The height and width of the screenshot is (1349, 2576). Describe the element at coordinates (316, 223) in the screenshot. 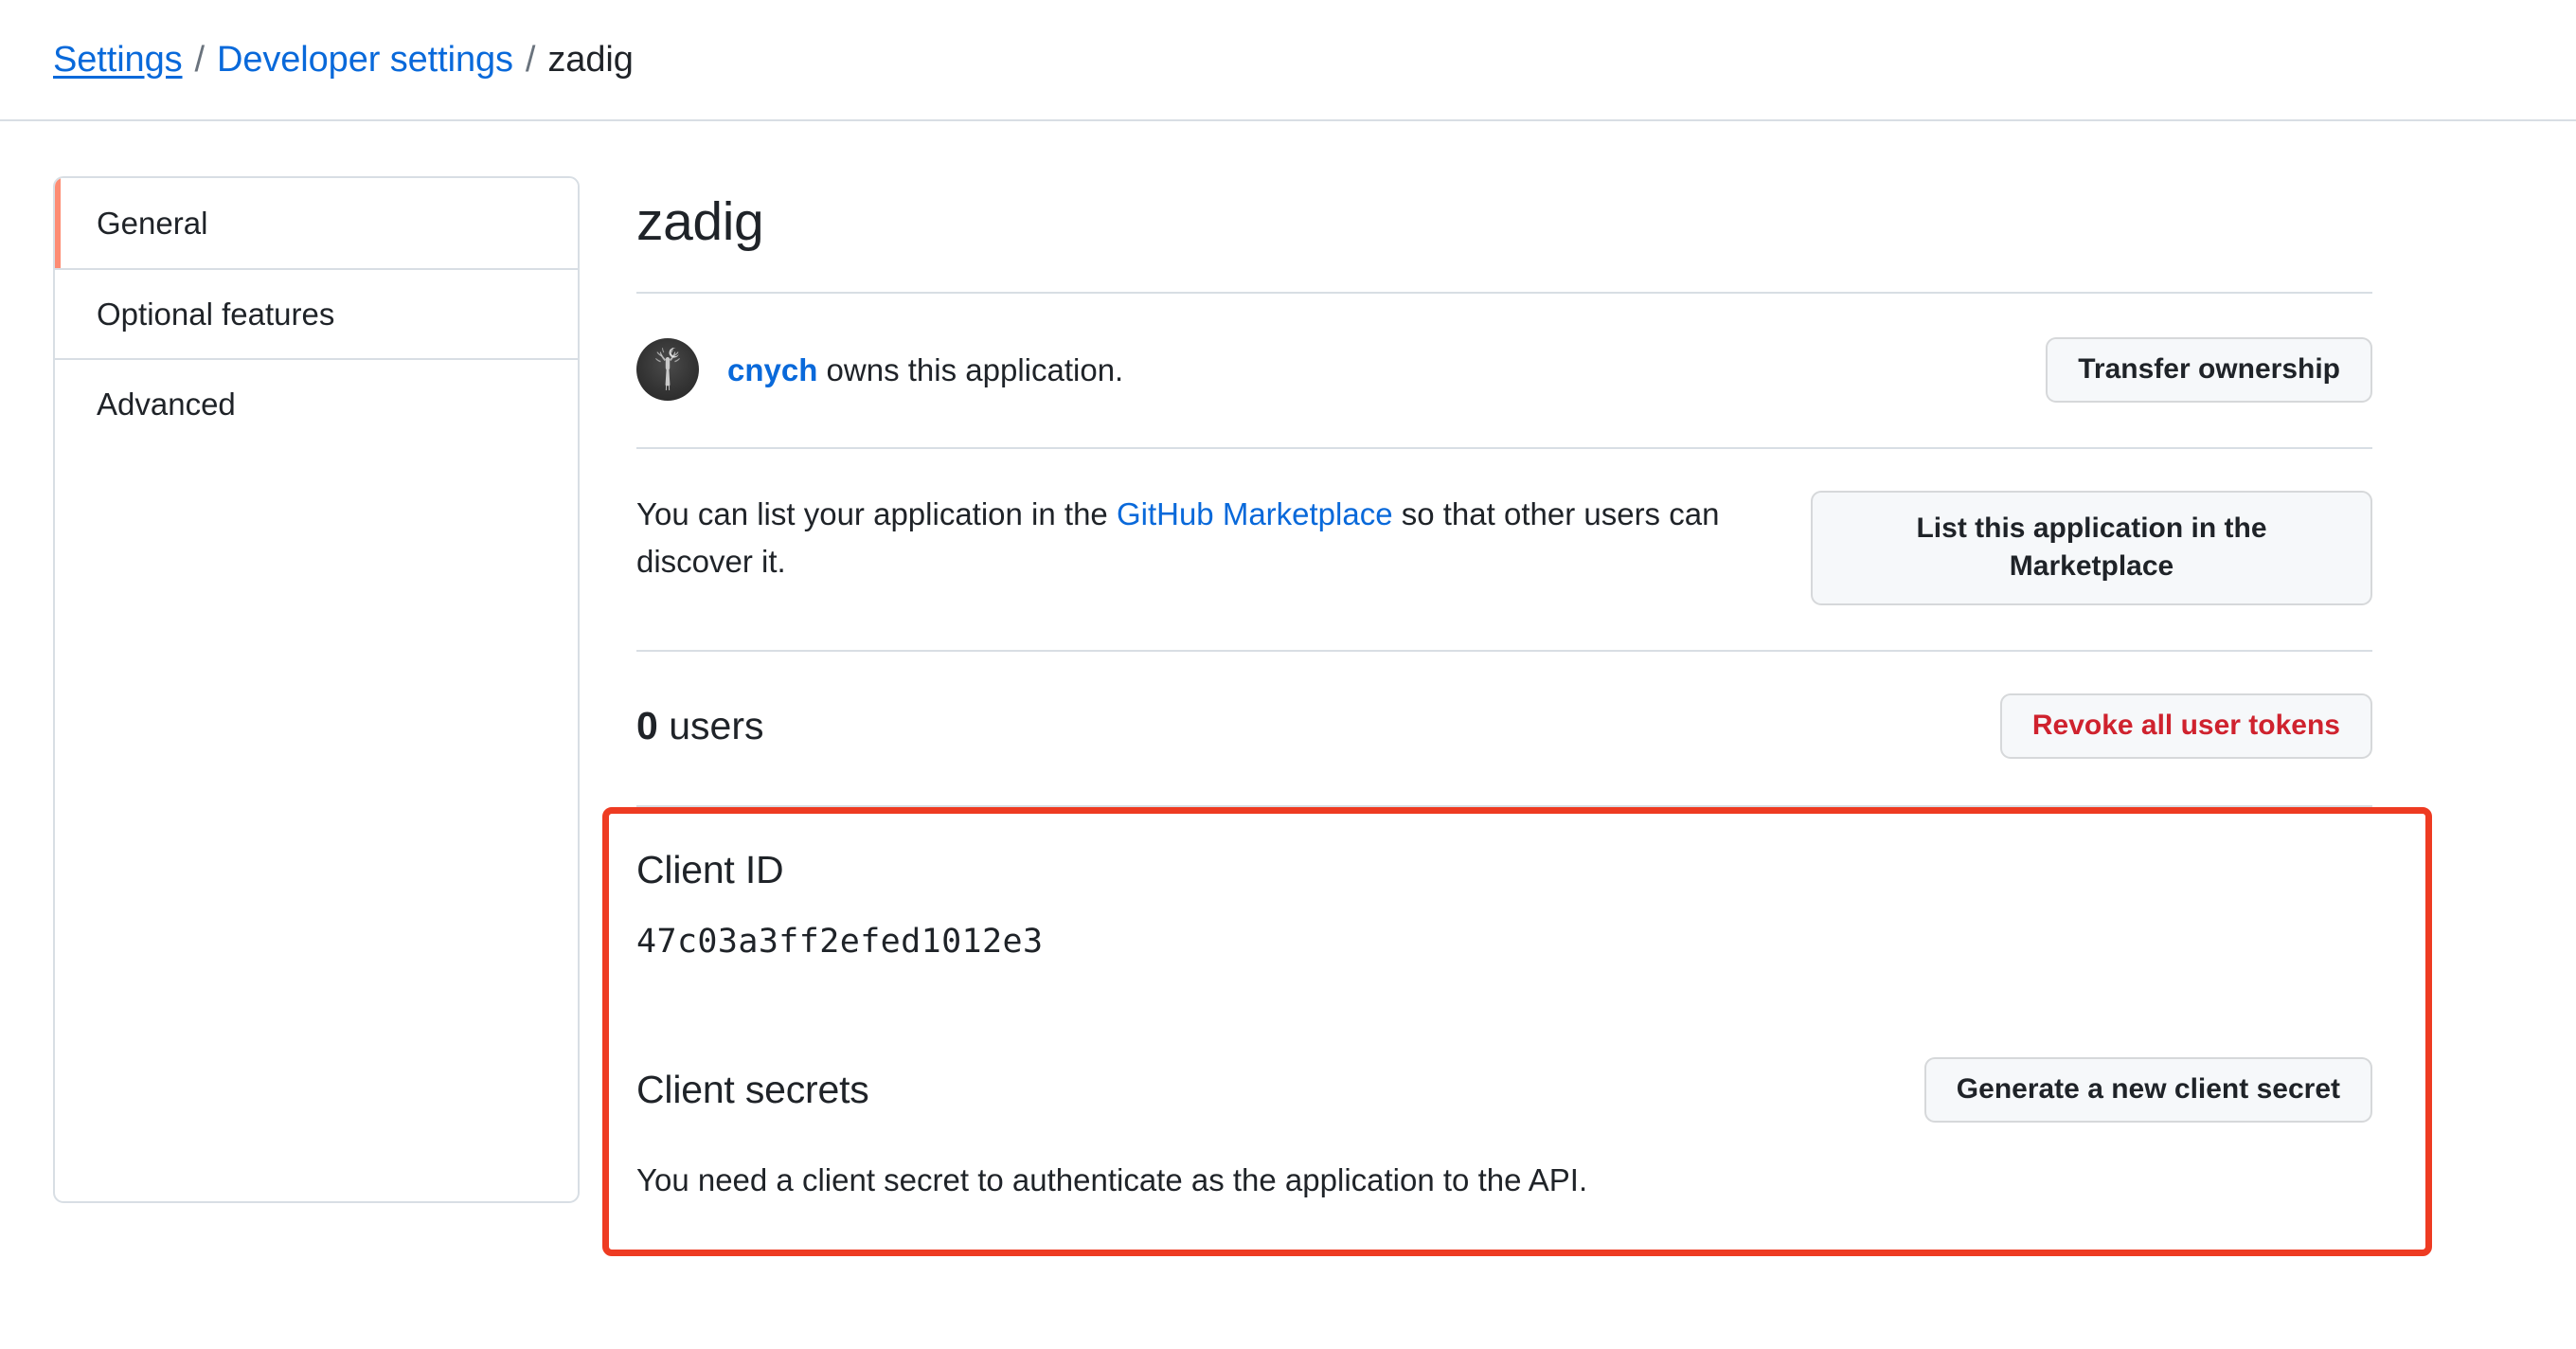

I see `sidebar-item-general: General` at that location.